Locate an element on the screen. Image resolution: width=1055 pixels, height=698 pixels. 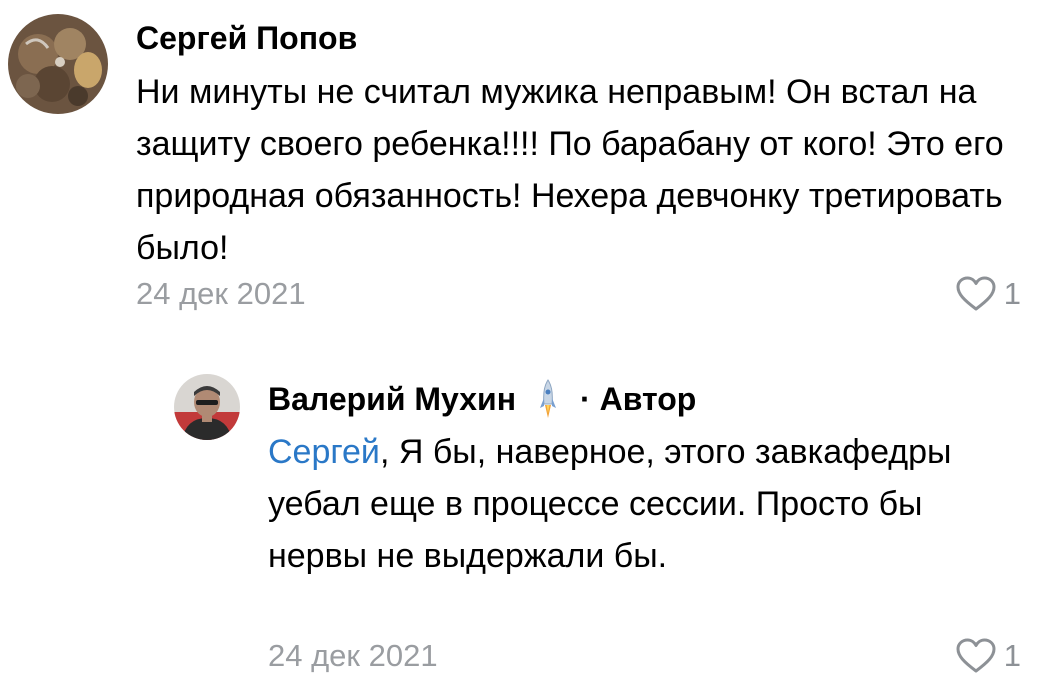
author-name: Сергей Попов is located at coordinates (246, 38).